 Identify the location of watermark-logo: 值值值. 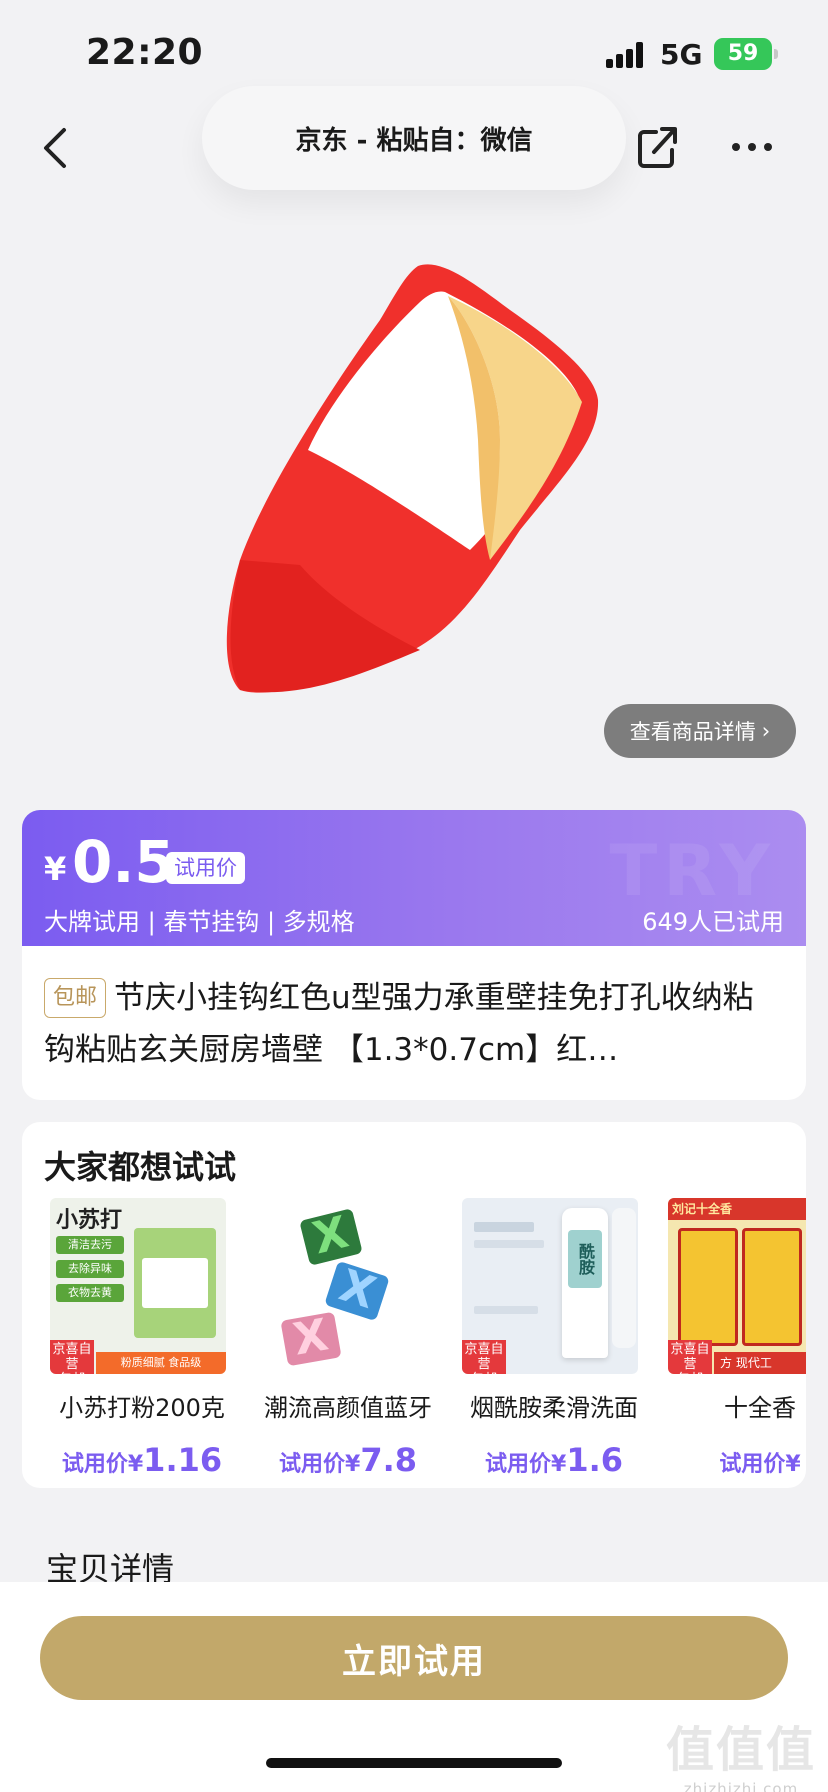
(740, 1750).